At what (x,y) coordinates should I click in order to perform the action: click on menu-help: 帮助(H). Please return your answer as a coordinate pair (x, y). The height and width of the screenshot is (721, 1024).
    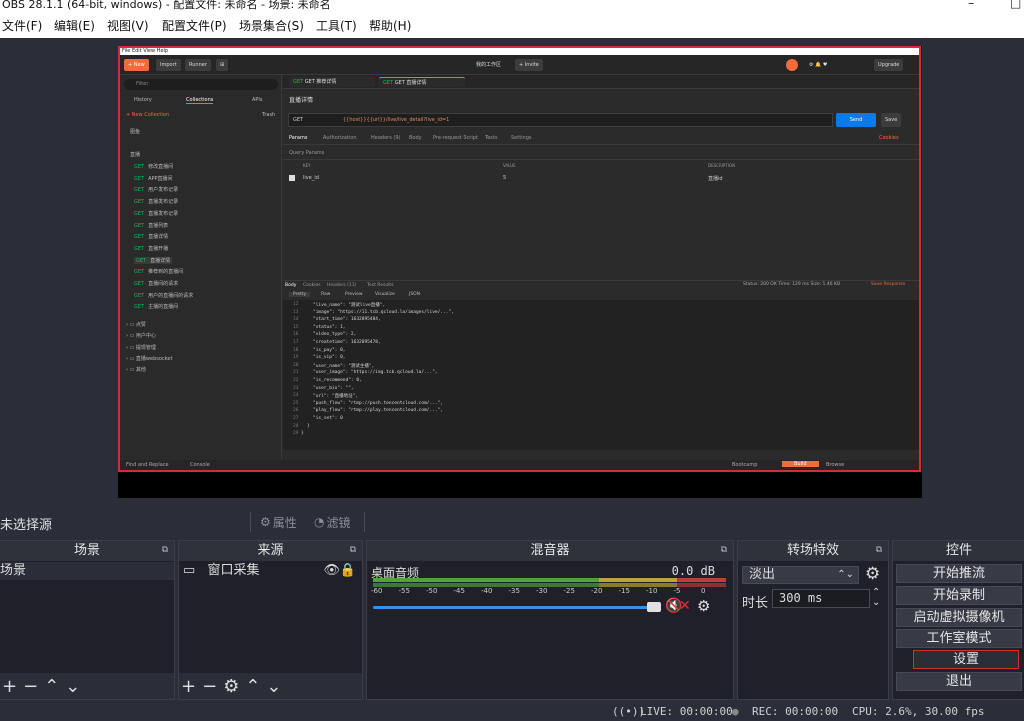
    Looking at the image, I should click on (390, 25).